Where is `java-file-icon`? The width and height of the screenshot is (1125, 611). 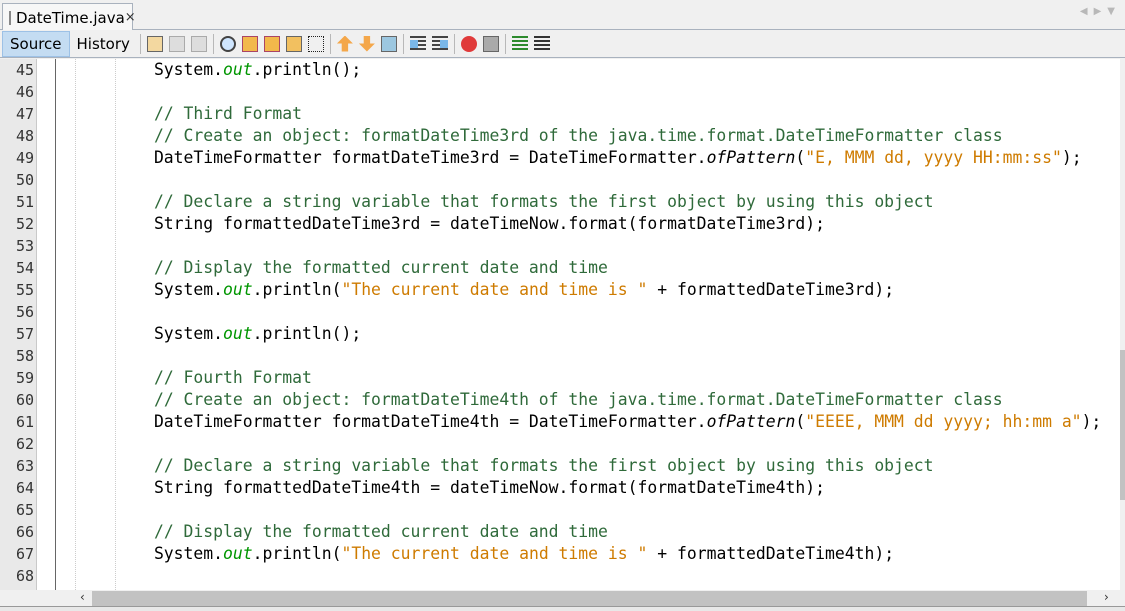
java-file-icon is located at coordinates (10, 17).